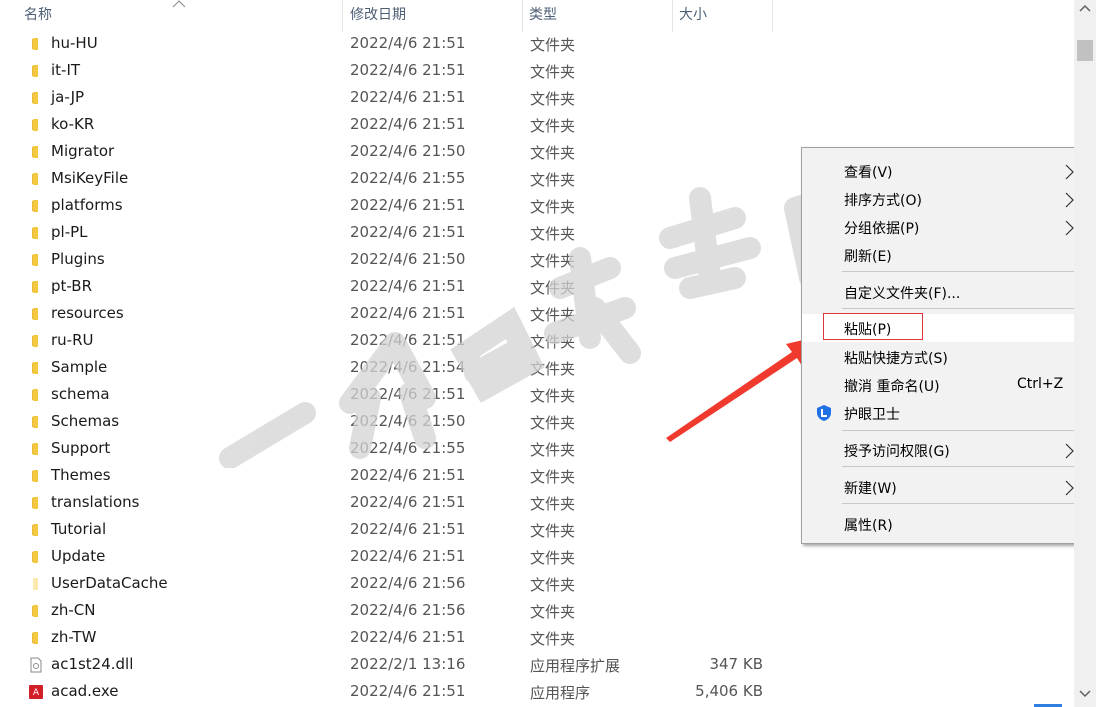 The image size is (1096, 707). What do you see at coordinates (81, 448) in the screenshot?
I see `file-name: Support` at bounding box center [81, 448].